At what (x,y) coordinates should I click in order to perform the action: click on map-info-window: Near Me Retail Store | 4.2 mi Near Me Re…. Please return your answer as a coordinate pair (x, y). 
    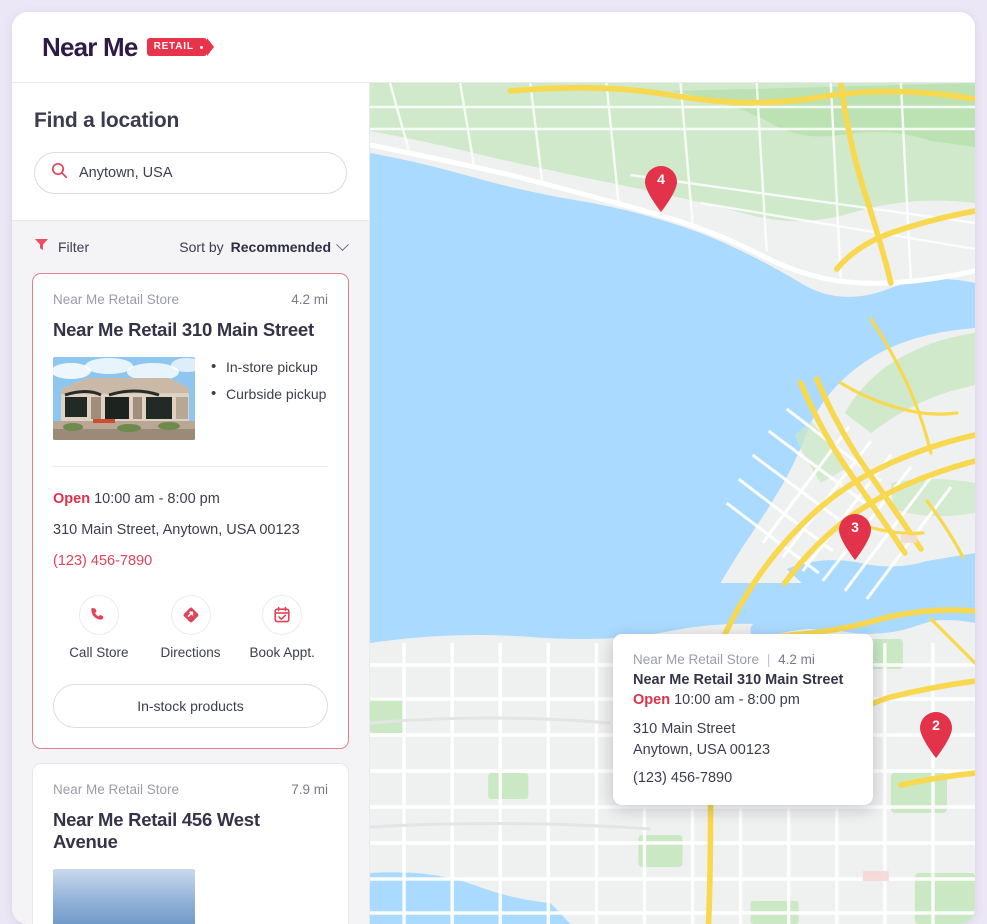
    Looking at the image, I should click on (743, 720).